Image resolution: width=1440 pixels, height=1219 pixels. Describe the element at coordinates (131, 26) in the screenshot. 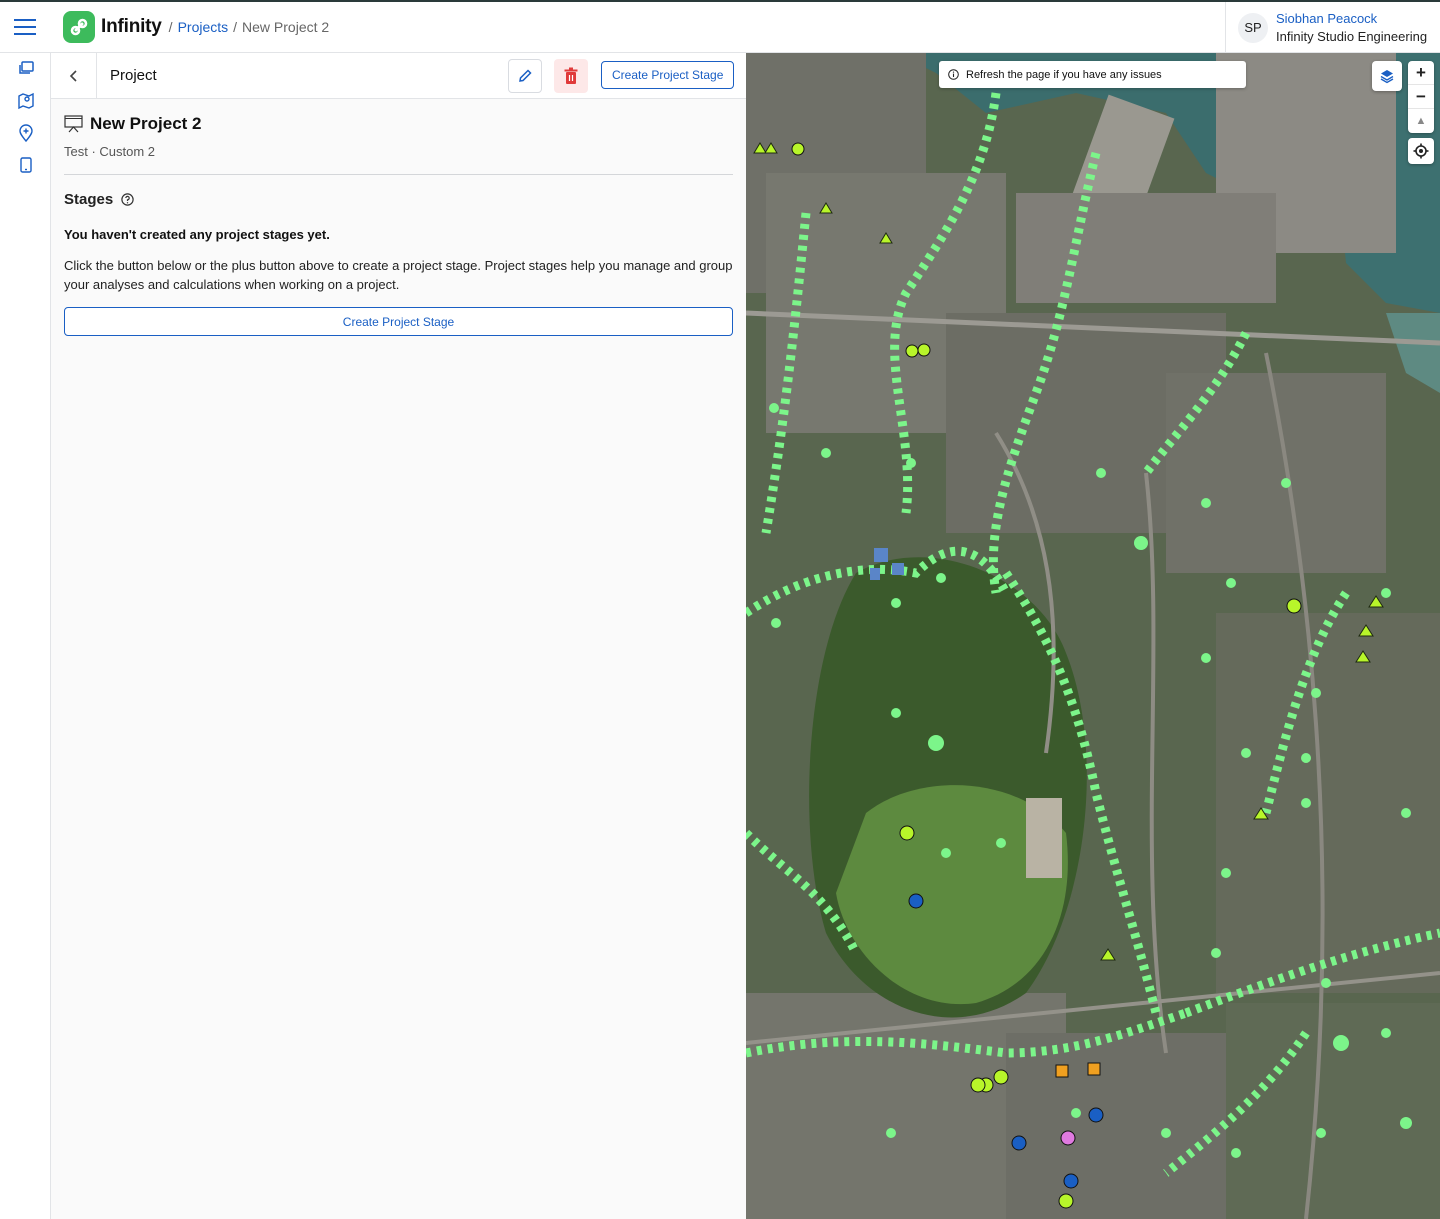

I see `app-name: Infinity` at that location.